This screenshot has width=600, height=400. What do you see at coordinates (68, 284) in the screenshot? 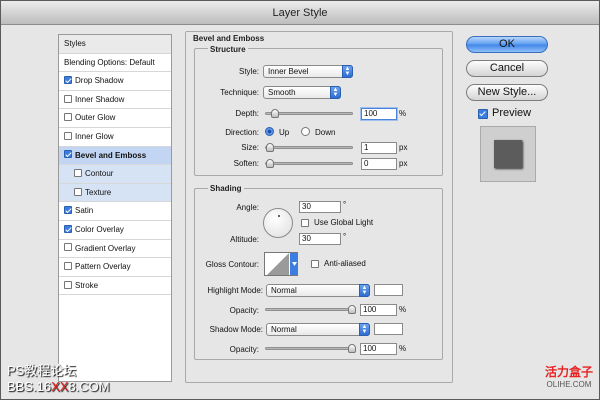
I see `sidebar-checkbox-stroke` at bounding box center [68, 284].